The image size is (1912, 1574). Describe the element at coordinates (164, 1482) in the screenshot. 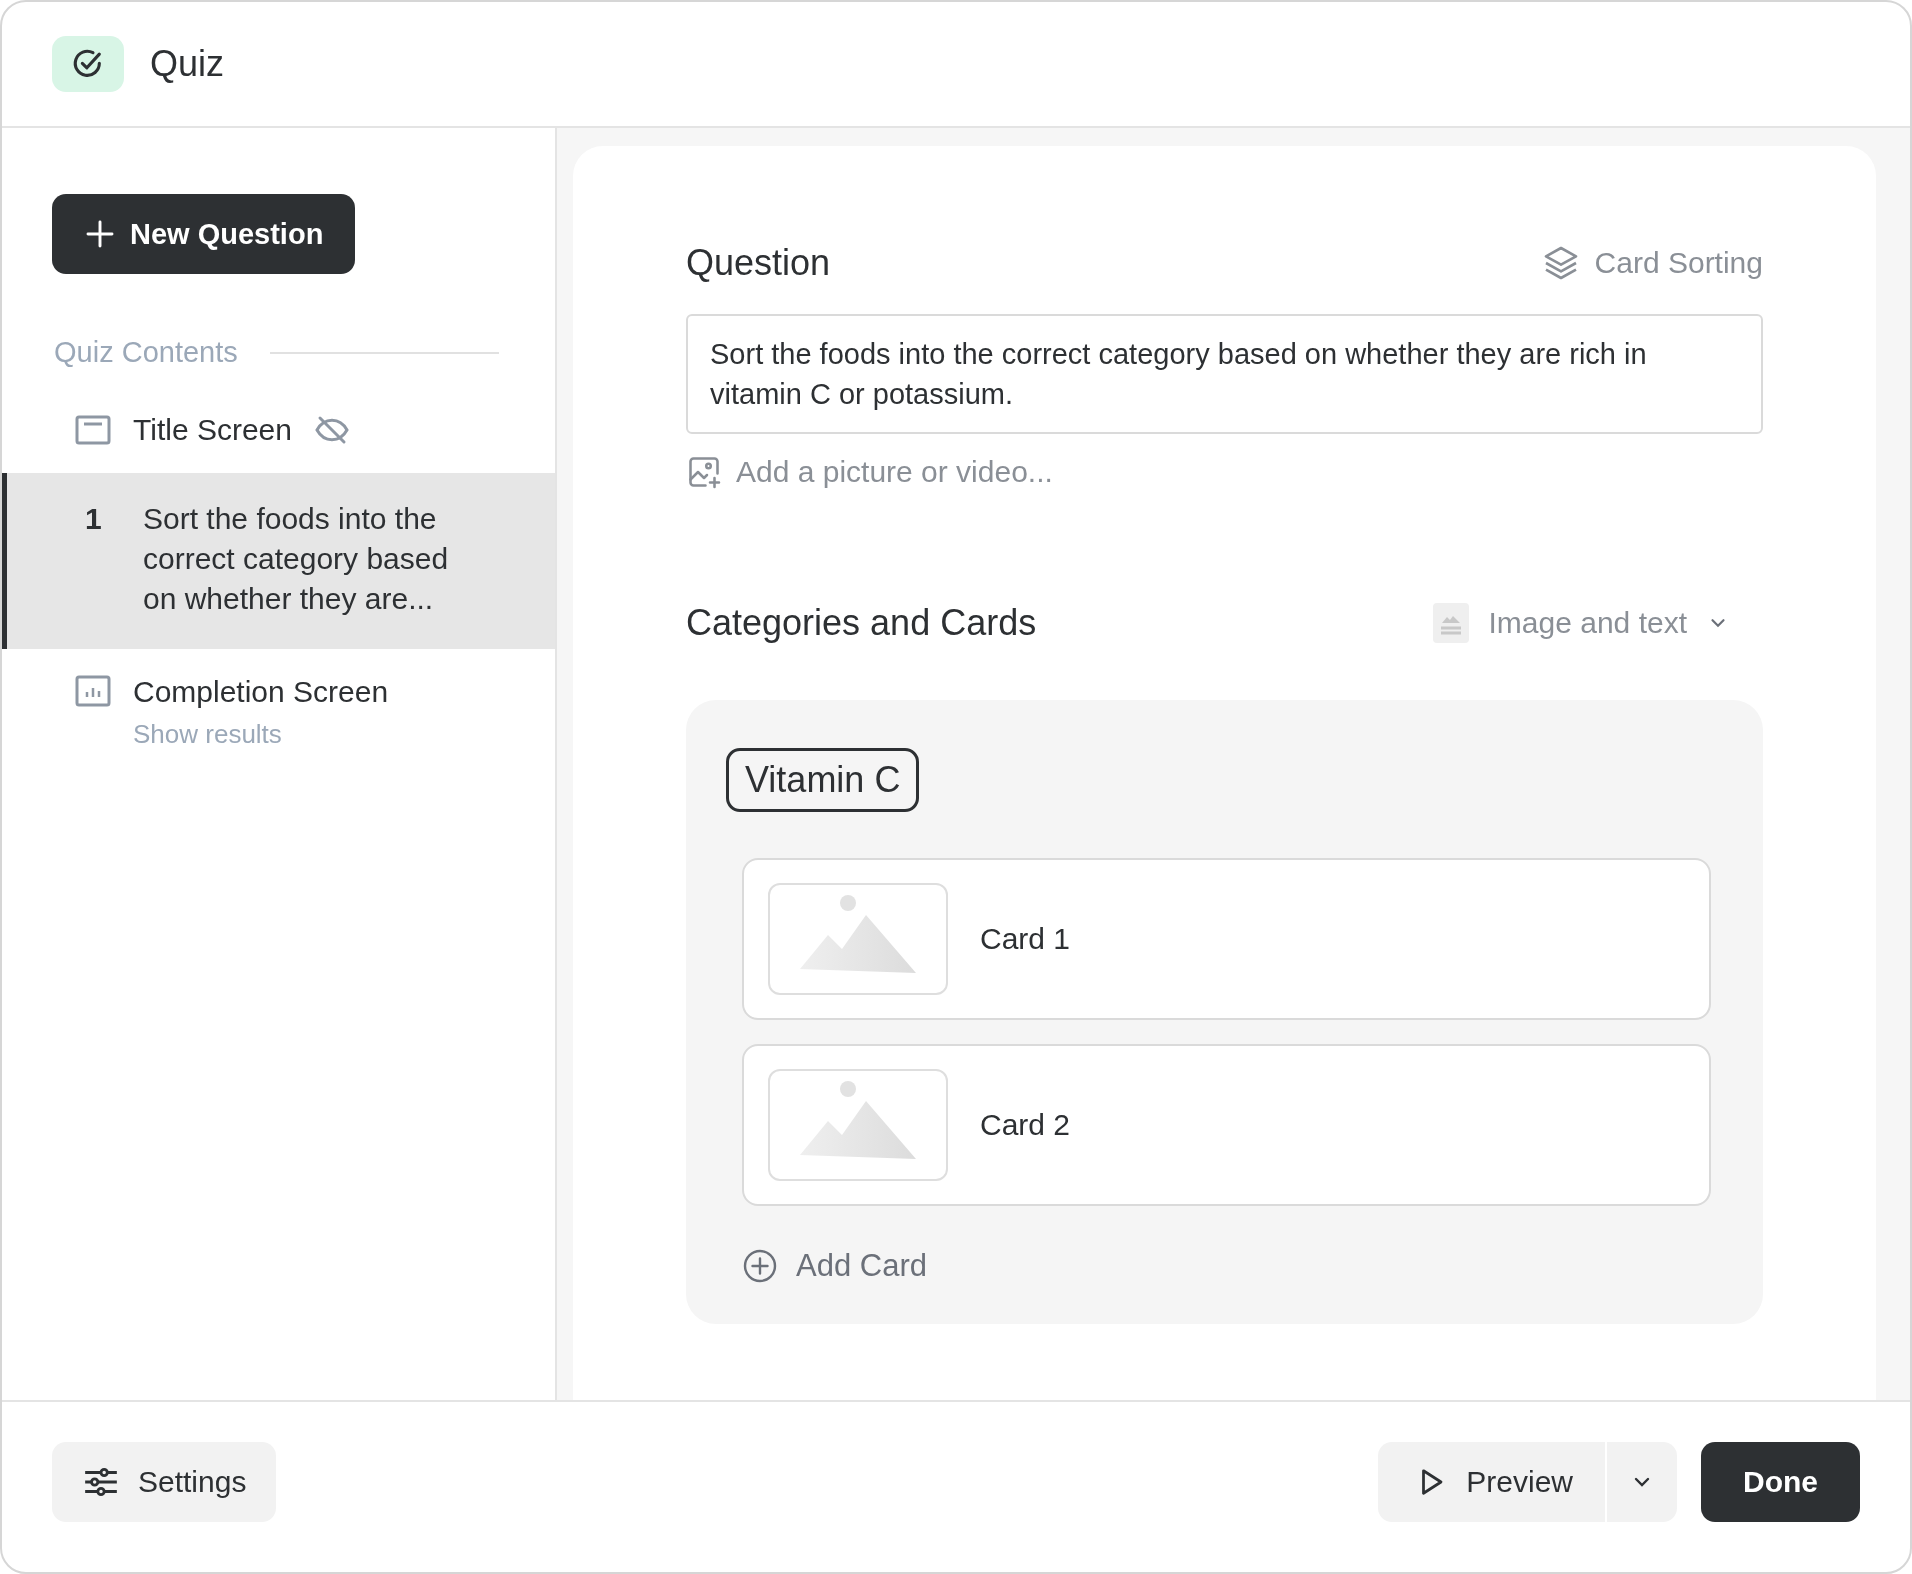

I see `settings-button: Settings` at that location.